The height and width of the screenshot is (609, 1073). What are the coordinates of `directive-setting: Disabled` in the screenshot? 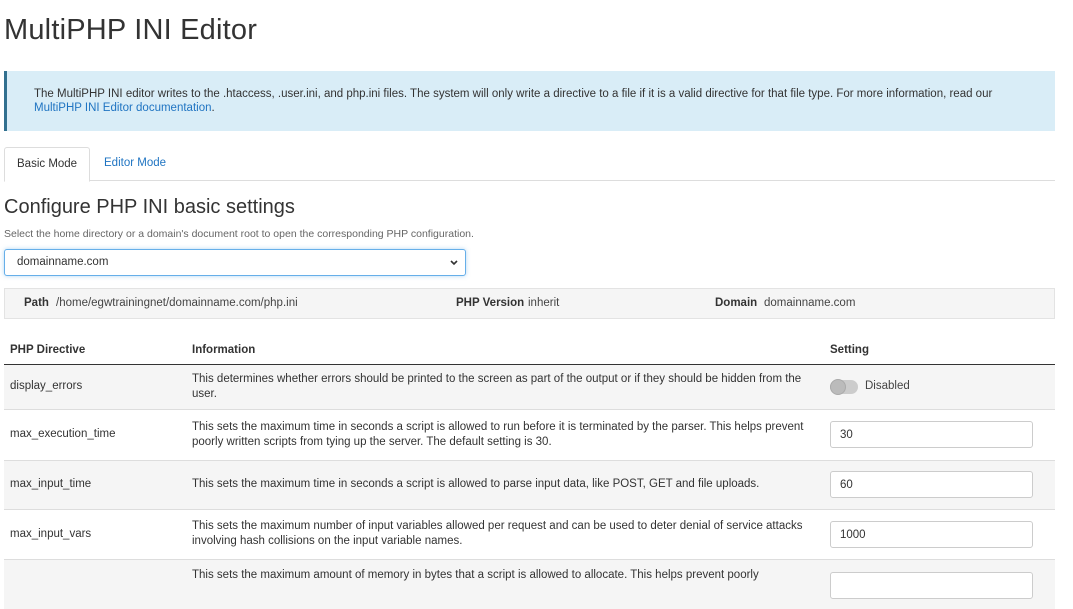 It's located at (936, 386).